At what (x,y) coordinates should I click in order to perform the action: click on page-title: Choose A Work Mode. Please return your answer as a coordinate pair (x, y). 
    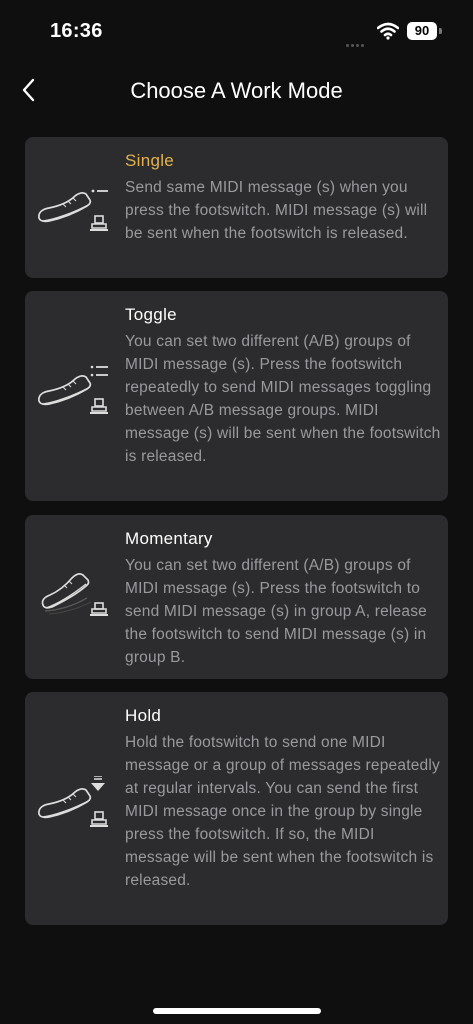
    Looking at the image, I should click on (236, 90).